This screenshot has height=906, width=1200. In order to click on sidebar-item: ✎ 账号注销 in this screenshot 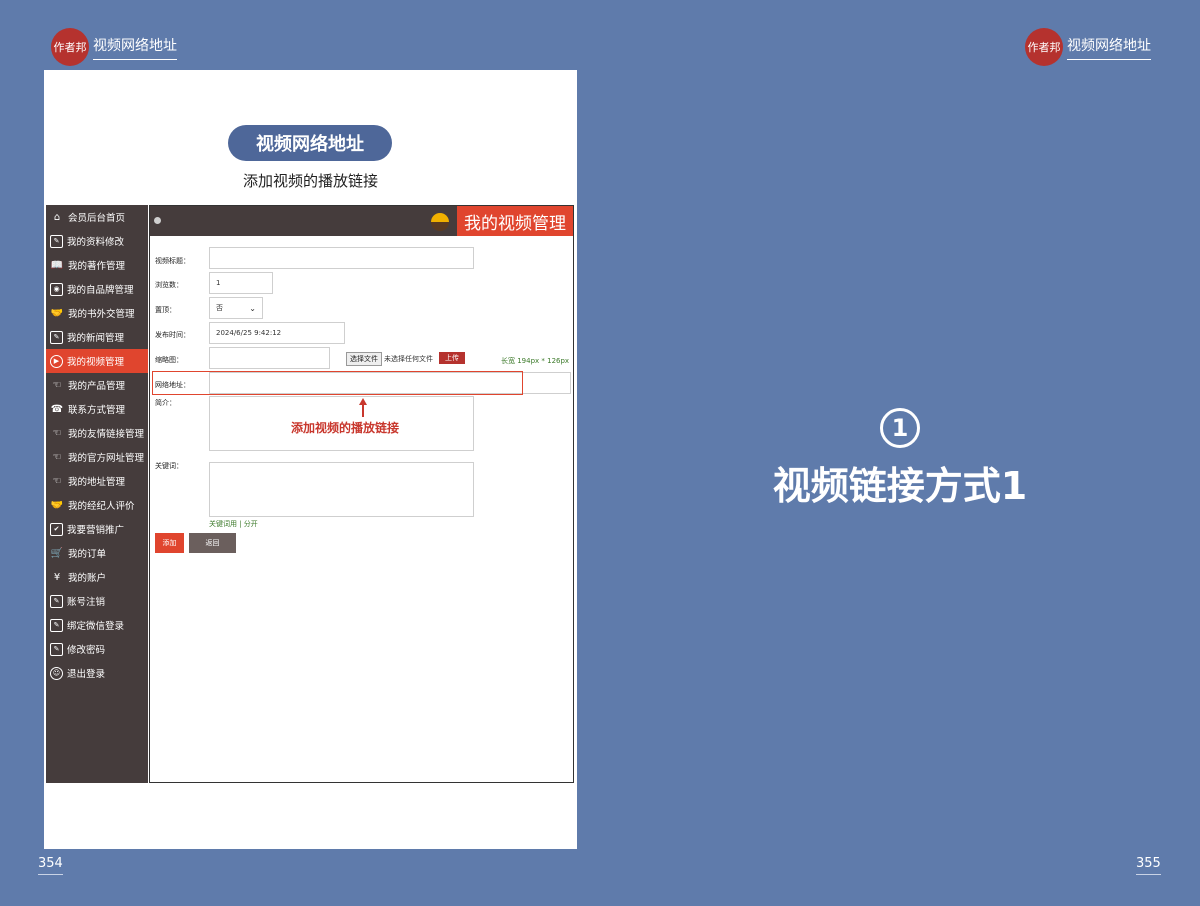, I will do `click(97, 601)`.